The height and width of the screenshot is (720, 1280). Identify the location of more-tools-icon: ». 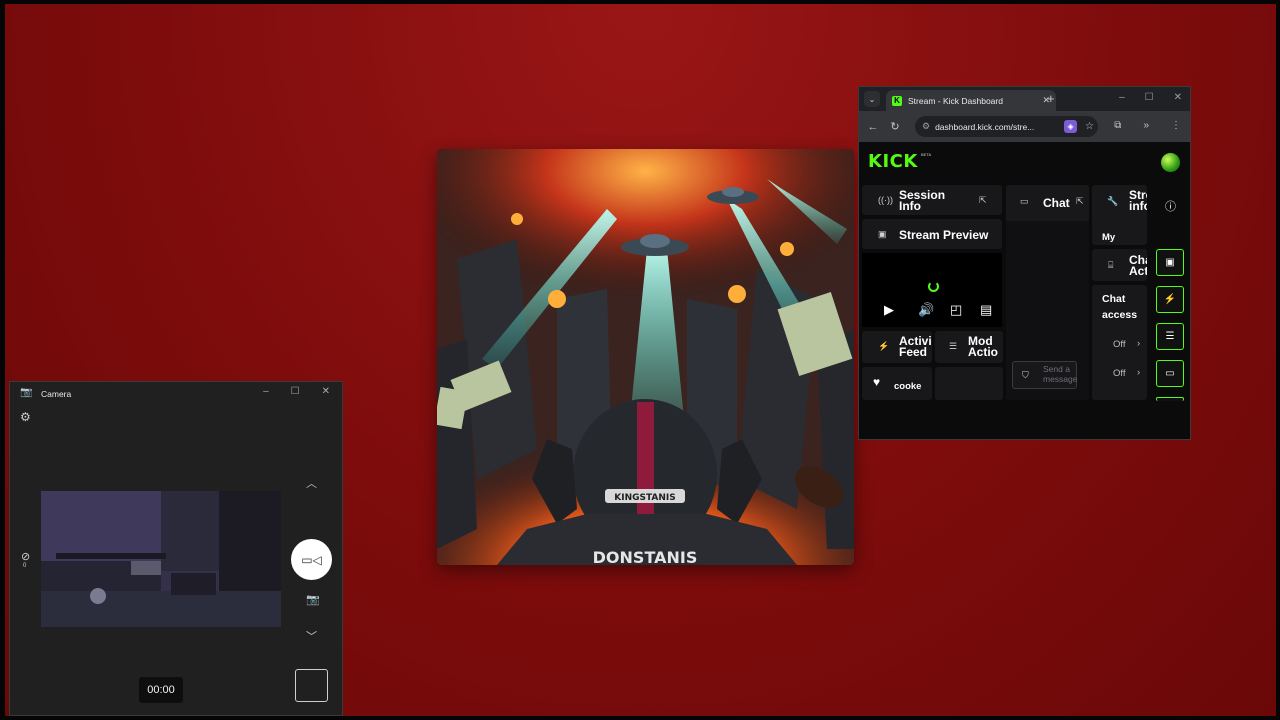
(1146, 125).